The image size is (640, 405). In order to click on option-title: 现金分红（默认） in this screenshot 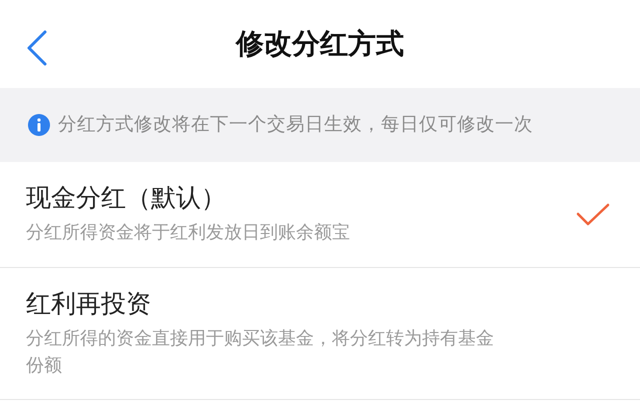, I will do `click(126, 198)`.